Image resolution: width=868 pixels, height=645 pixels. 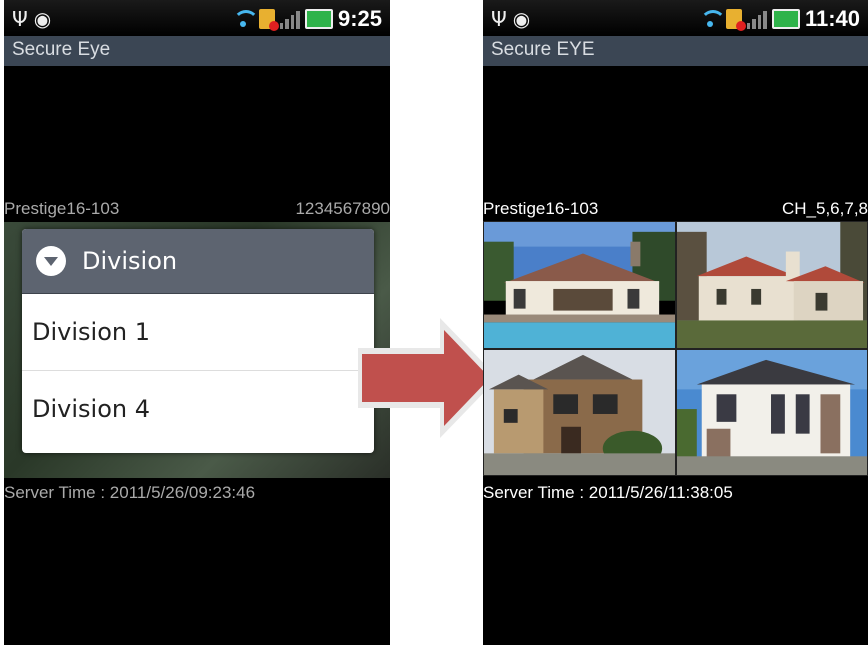 I want to click on status-bar: Ψ◉ 9:25, so click(x=197, y=18).